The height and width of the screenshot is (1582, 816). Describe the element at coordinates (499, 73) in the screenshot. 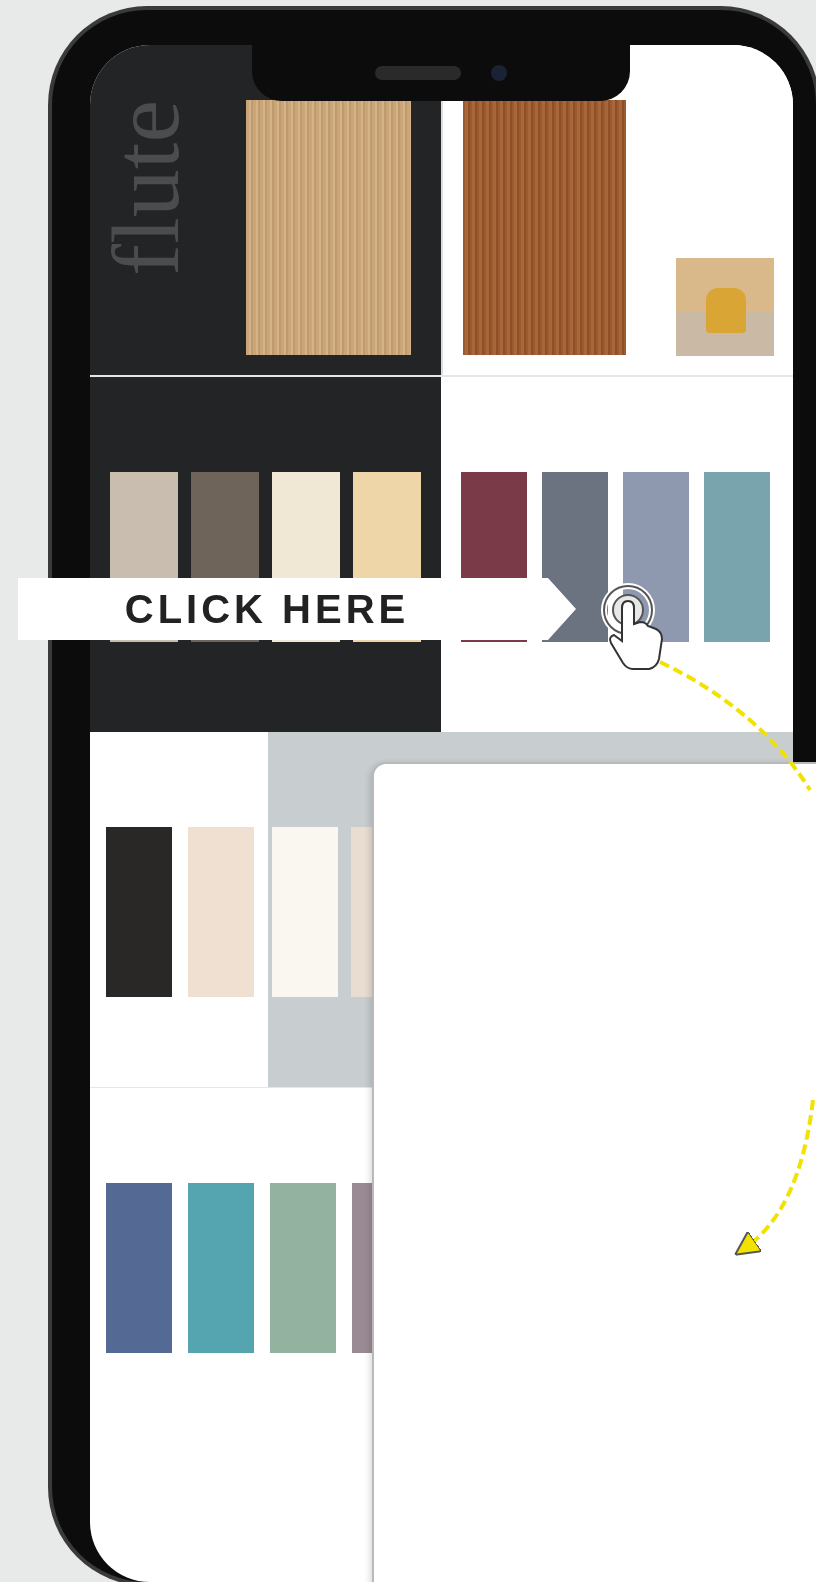

I see `camera-lens` at that location.